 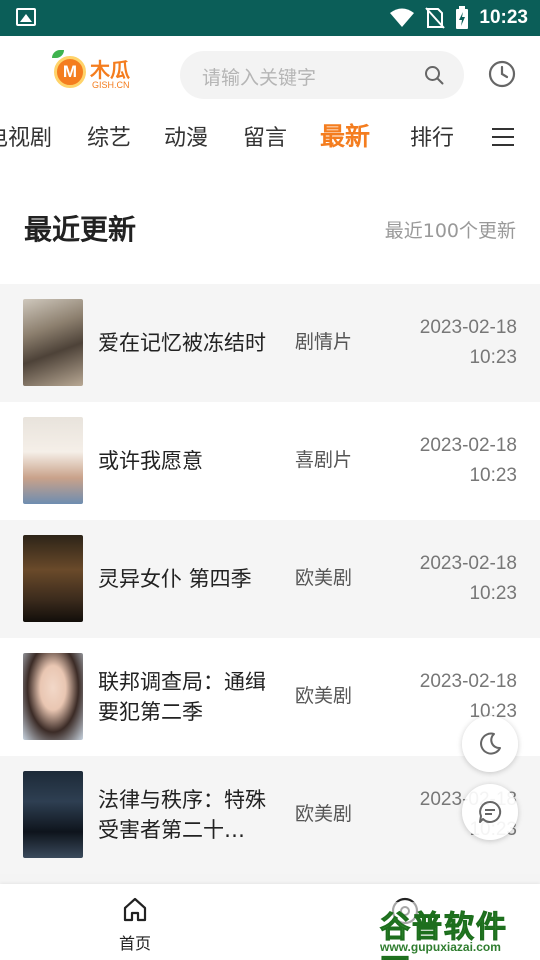 I want to click on wifi-icon, so click(x=402, y=17).